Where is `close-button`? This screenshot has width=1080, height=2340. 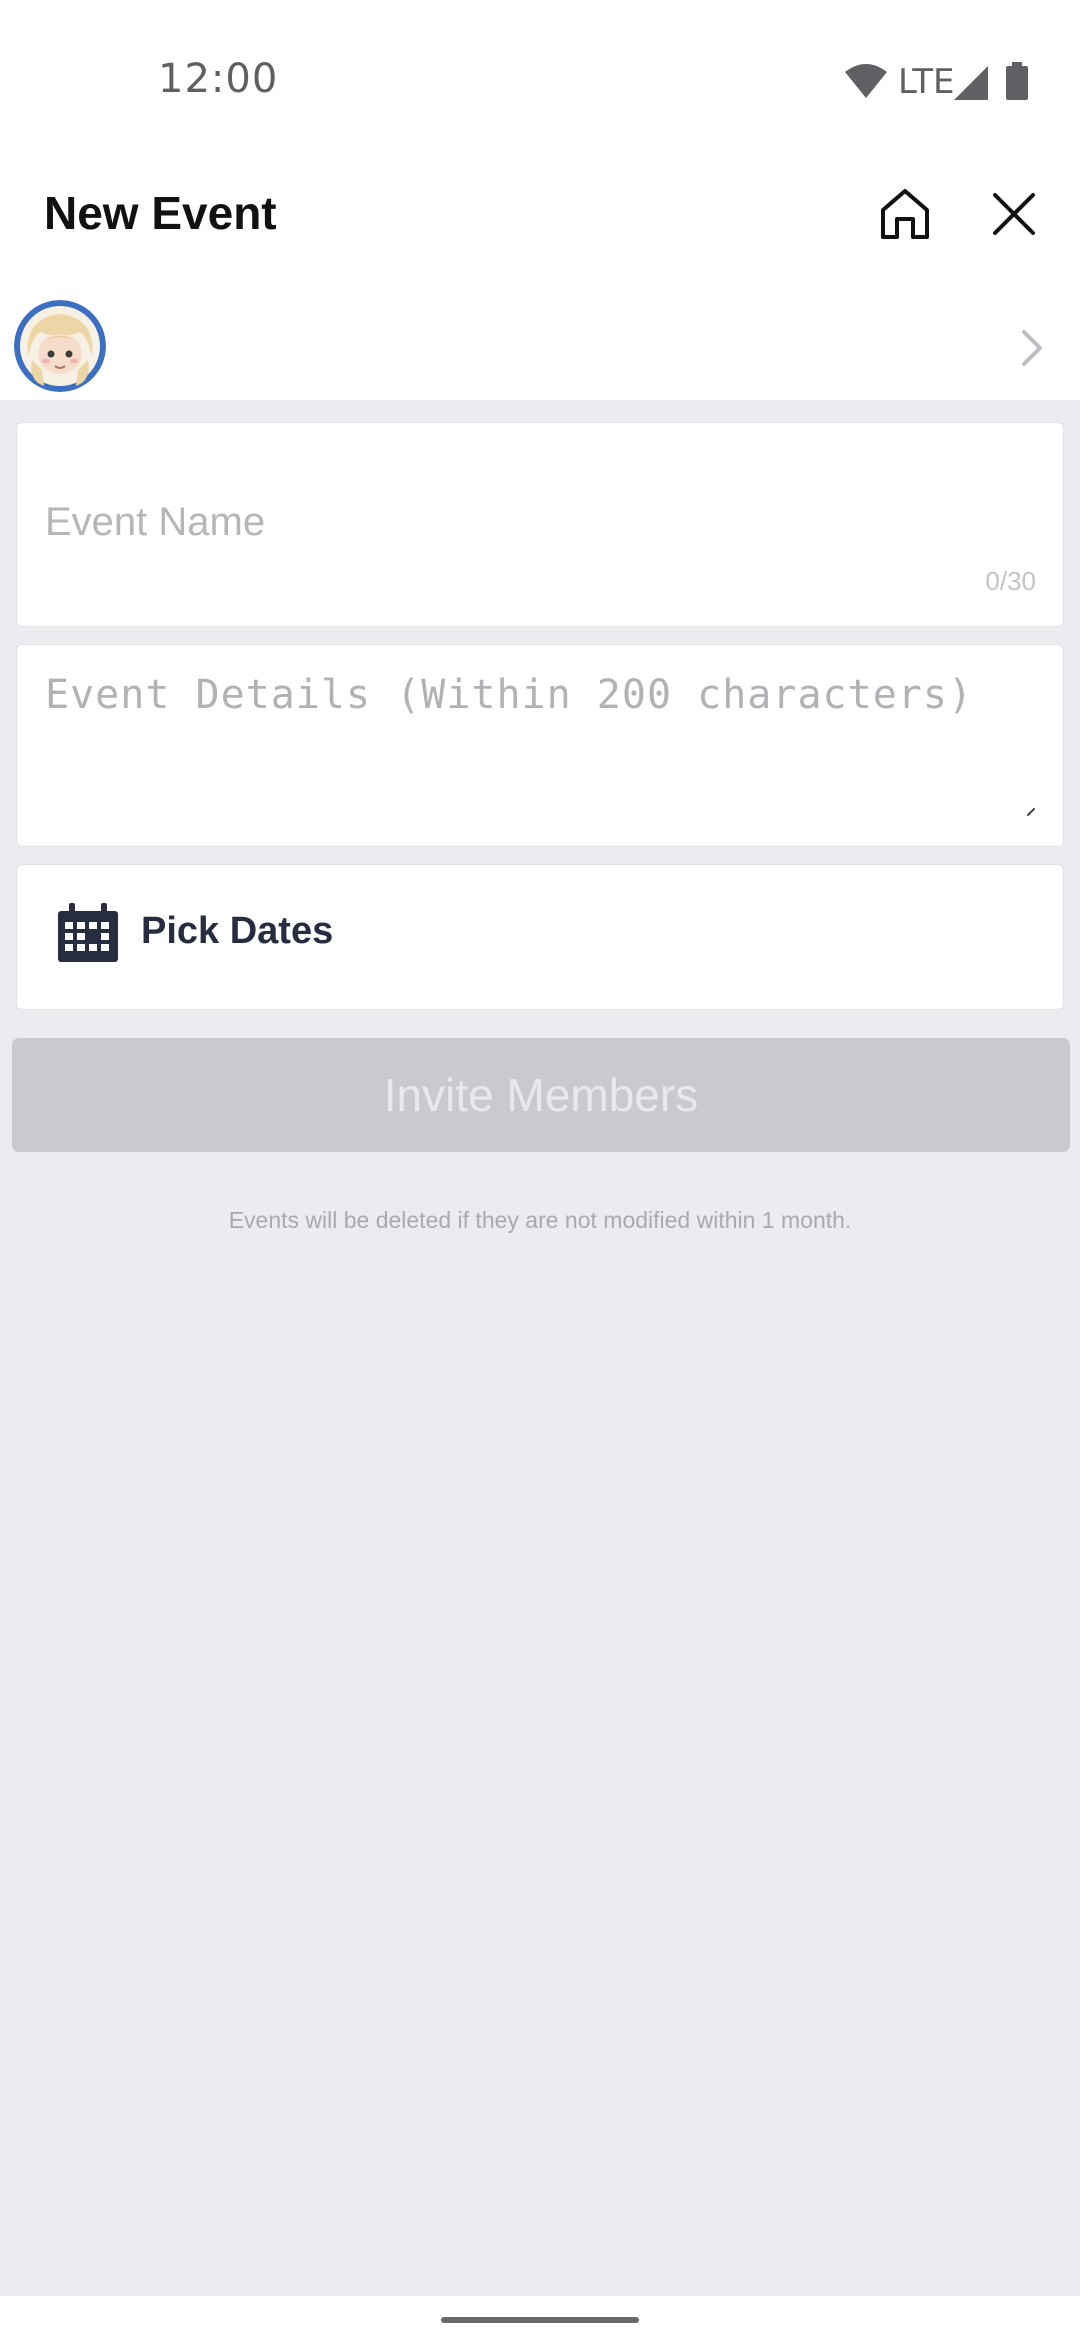 close-button is located at coordinates (1014, 214).